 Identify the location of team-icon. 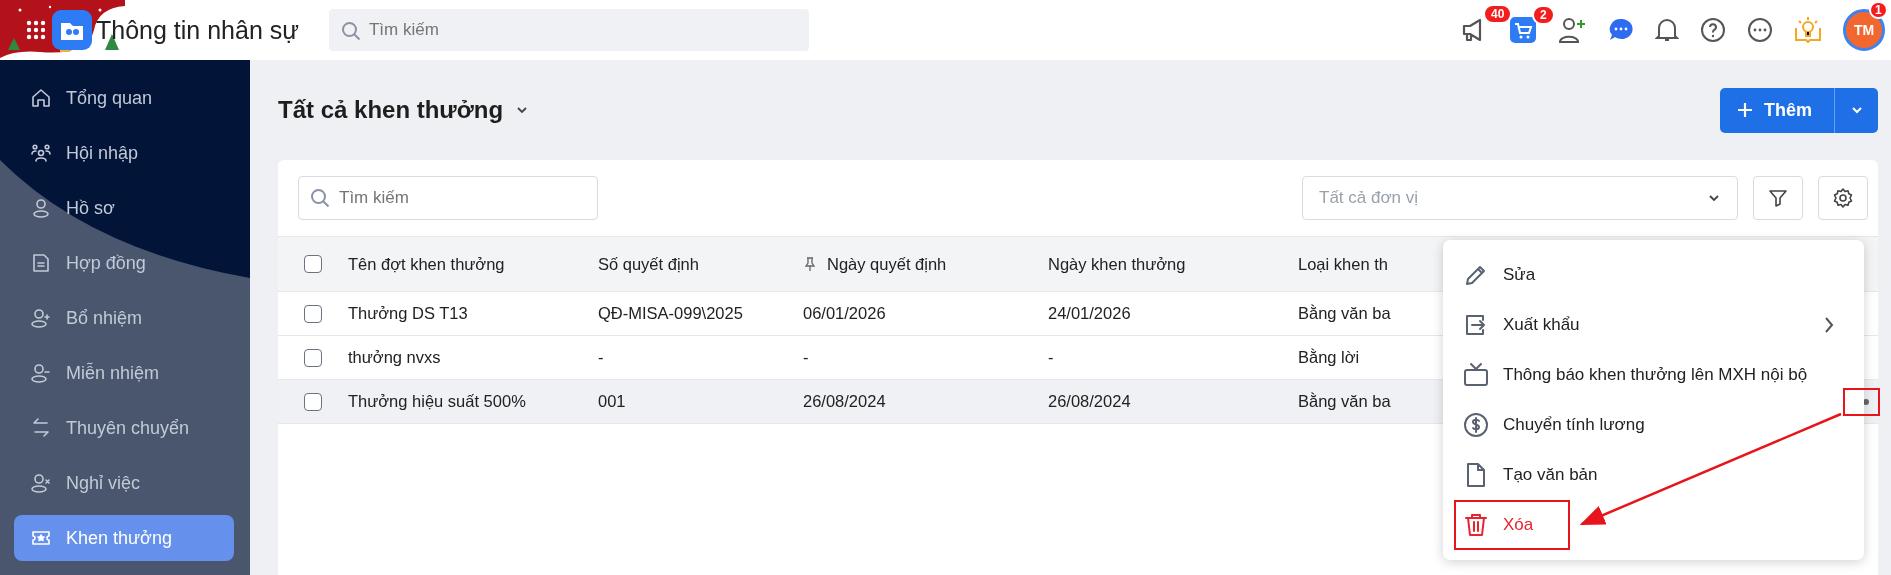
(41, 153).